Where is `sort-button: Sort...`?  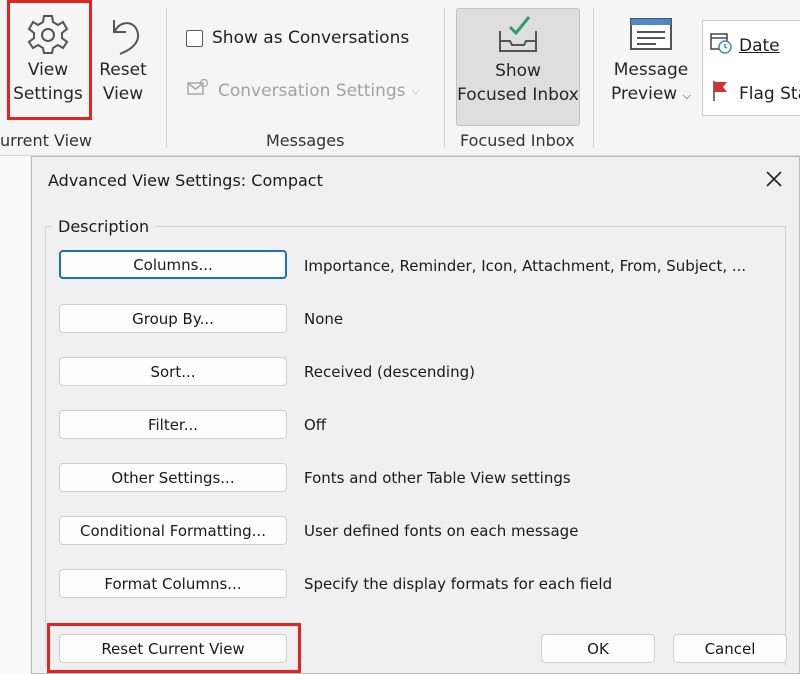 sort-button: Sort... is located at coordinates (173, 371).